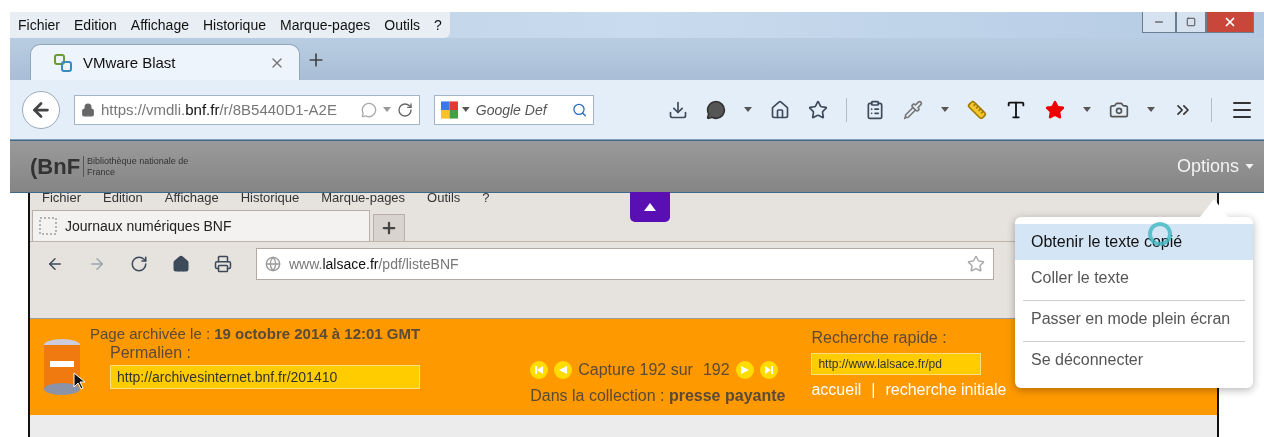 The width and height of the screenshot is (1264, 437). I want to click on collection-text: Dans la collection : presse payante, so click(658, 396).